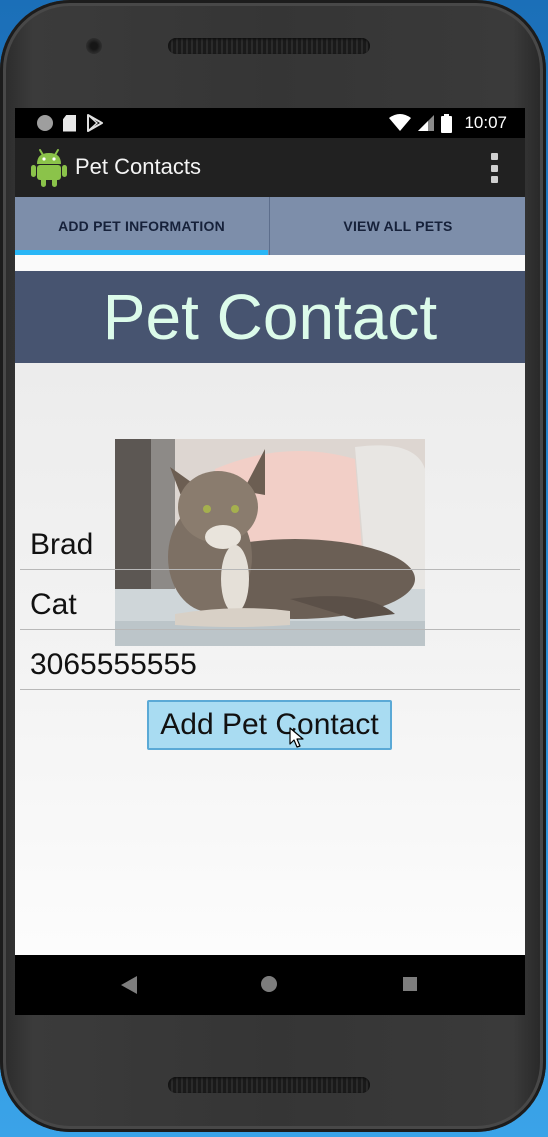  I want to click on recents-icon, so click(410, 984).